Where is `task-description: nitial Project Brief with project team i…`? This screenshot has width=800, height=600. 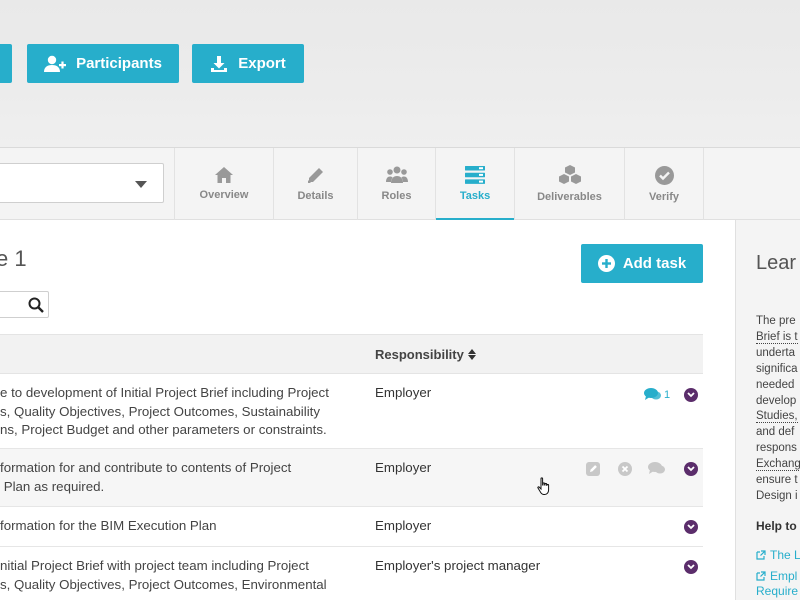
task-description: nitial Project Brief with project team i… is located at coordinates (163, 575).